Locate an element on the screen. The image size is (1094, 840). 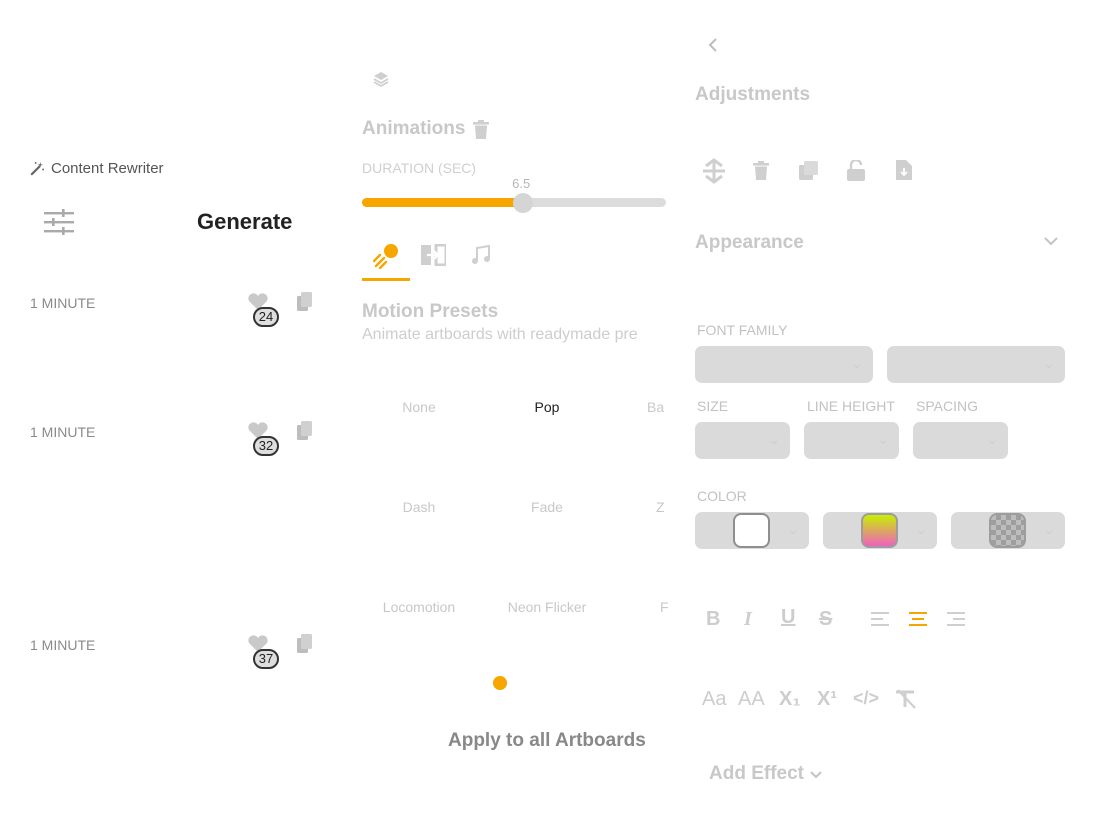
line-height-label: LINE HEIGHT is located at coordinates (851, 406).